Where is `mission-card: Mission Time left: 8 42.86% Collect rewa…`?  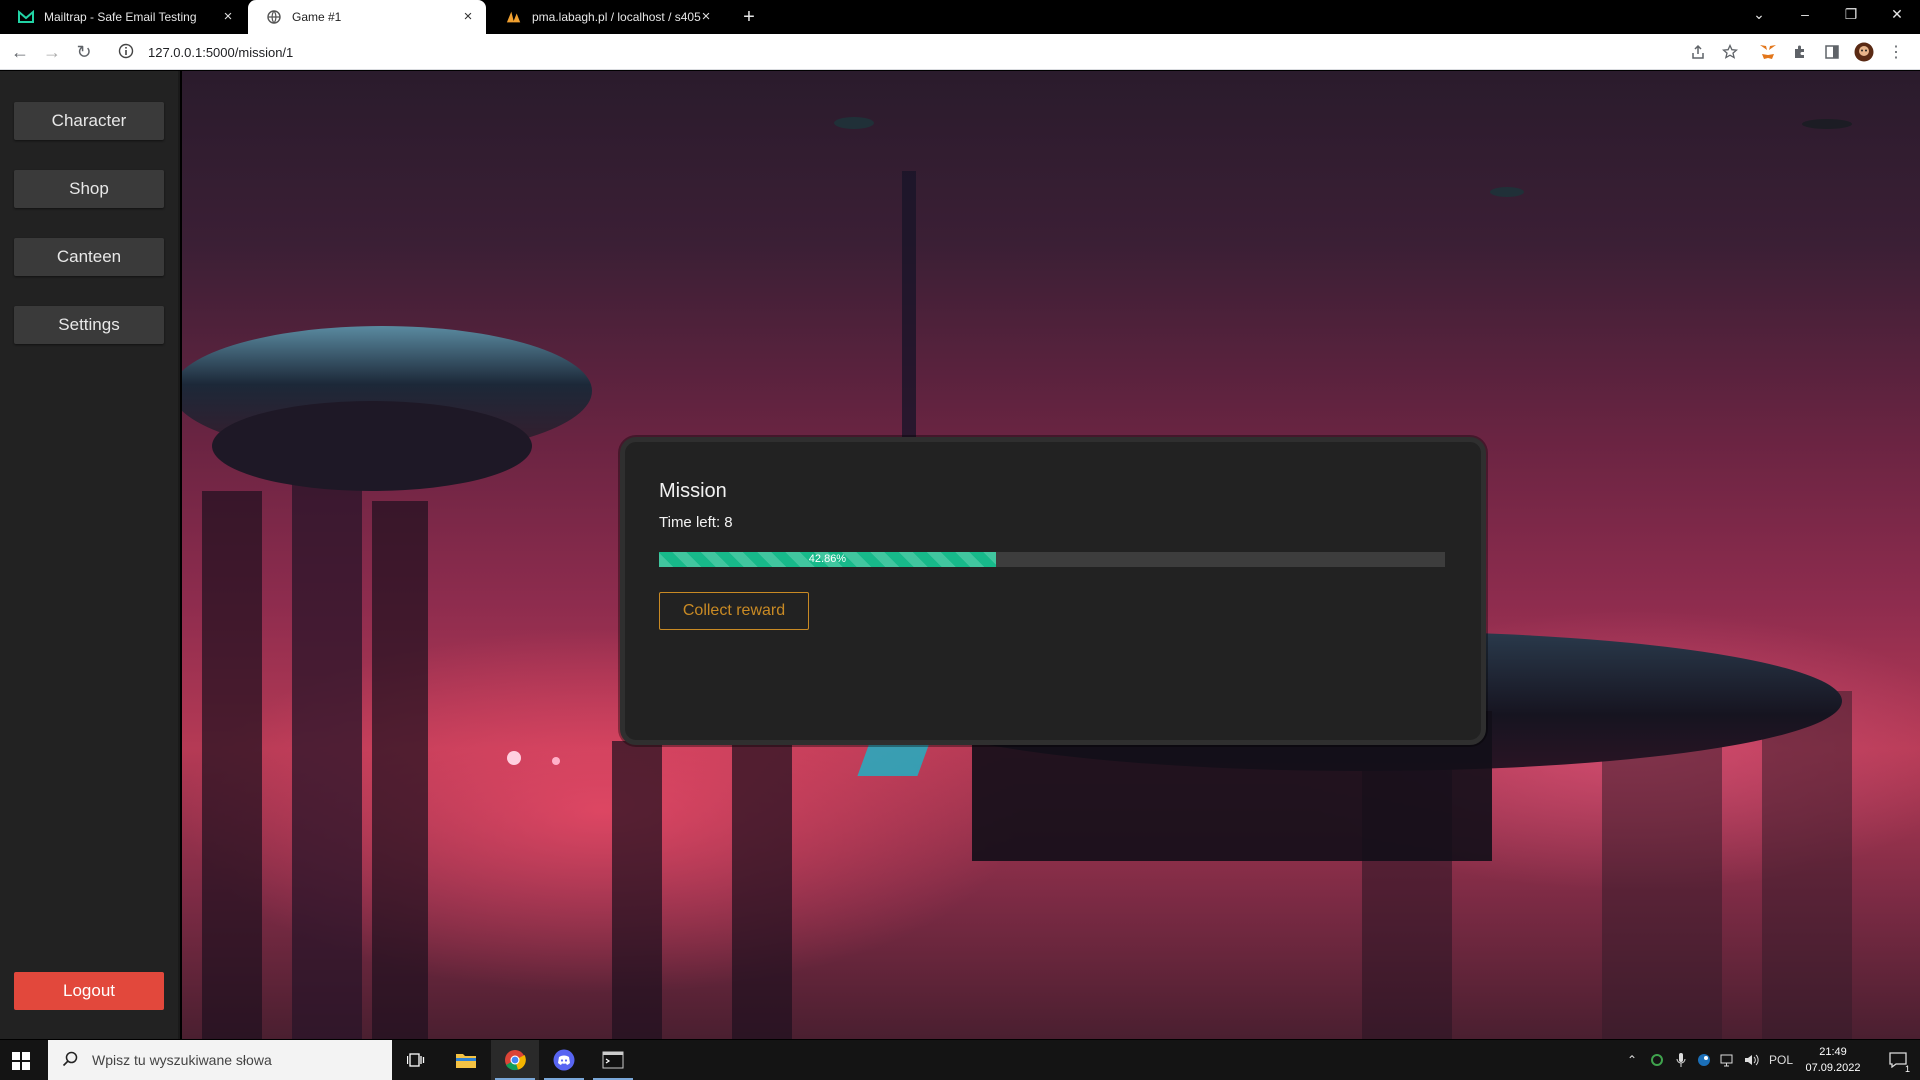
mission-card: Mission Time left: 8 42.86% Collect rewa… is located at coordinates (1053, 591).